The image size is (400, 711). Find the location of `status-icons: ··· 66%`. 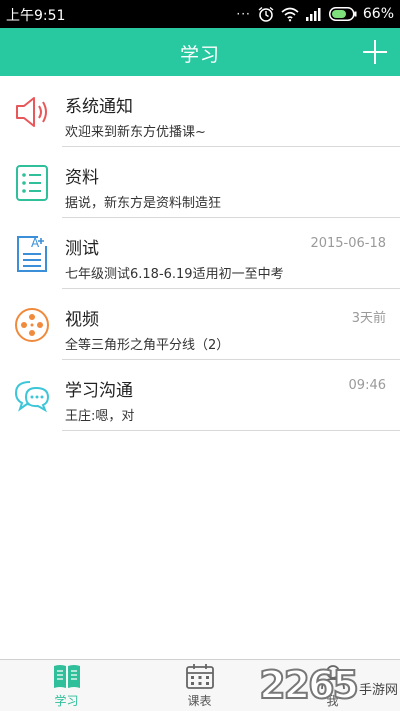

status-icons: ··· 66% is located at coordinates (315, 14).